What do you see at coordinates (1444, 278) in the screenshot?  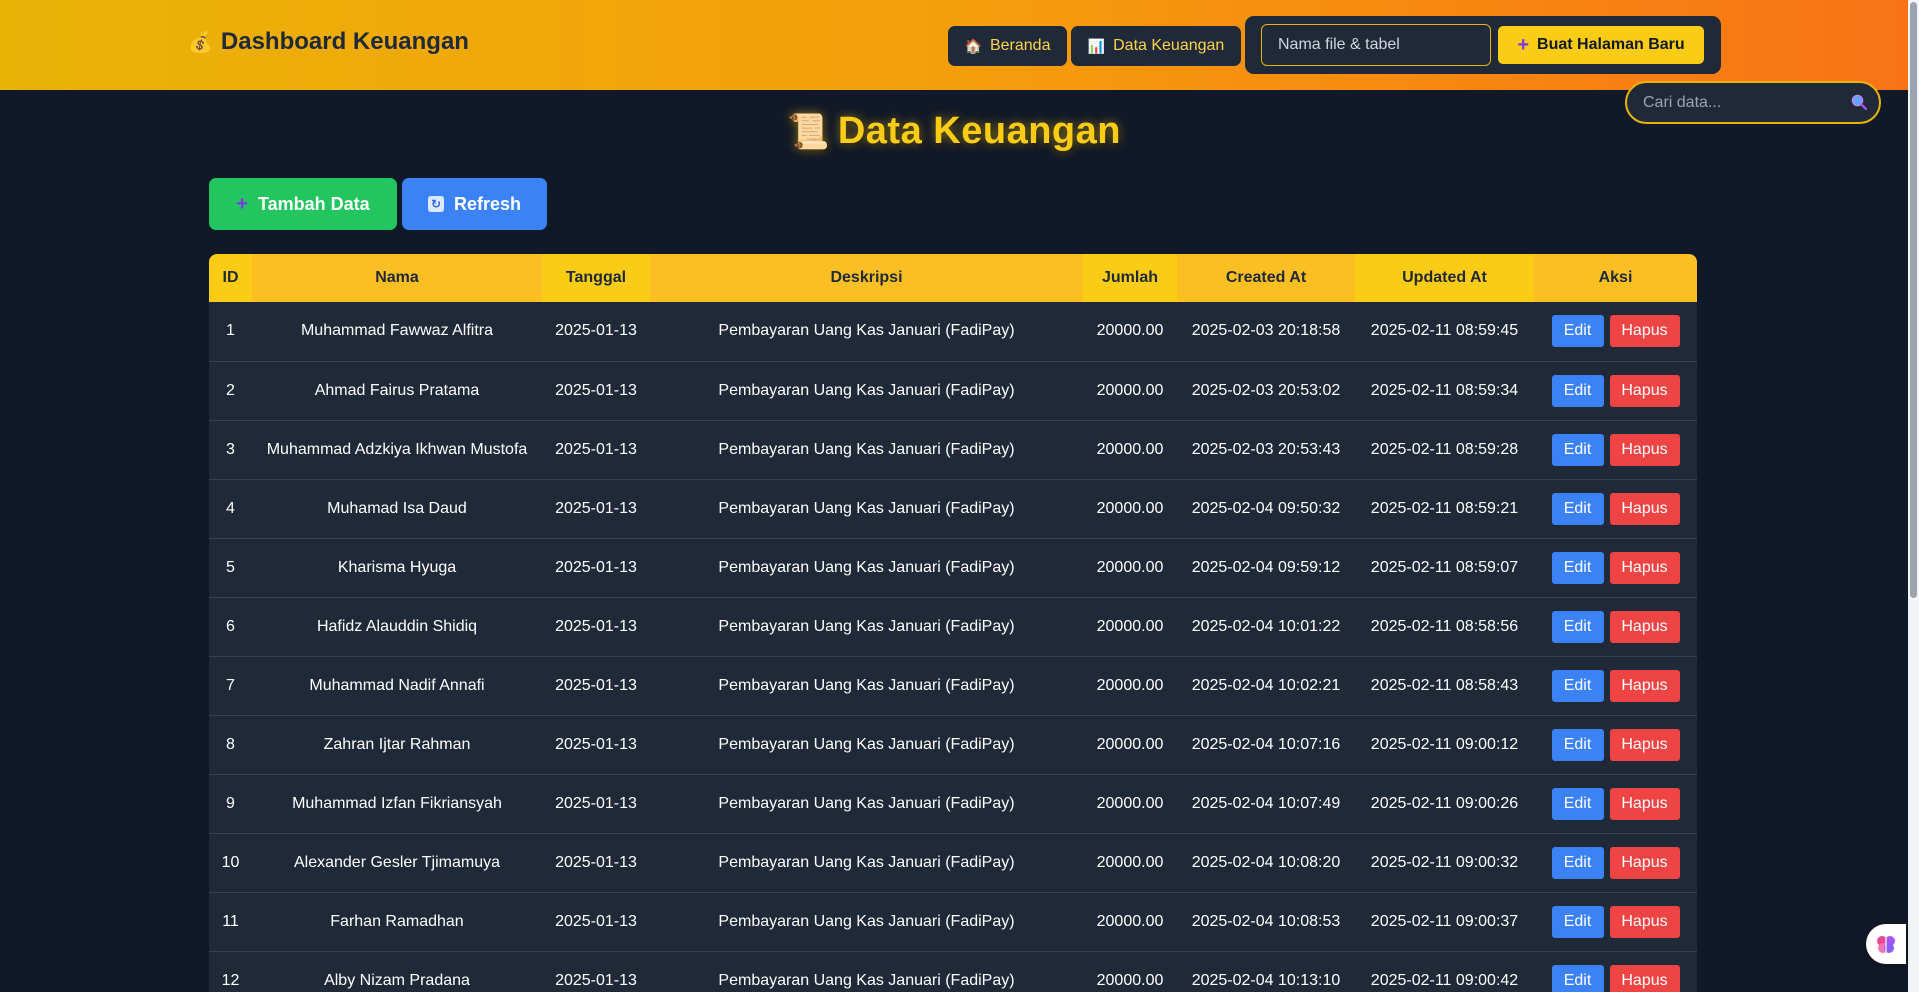 I see `column-header-updated-at: Updated At` at bounding box center [1444, 278].